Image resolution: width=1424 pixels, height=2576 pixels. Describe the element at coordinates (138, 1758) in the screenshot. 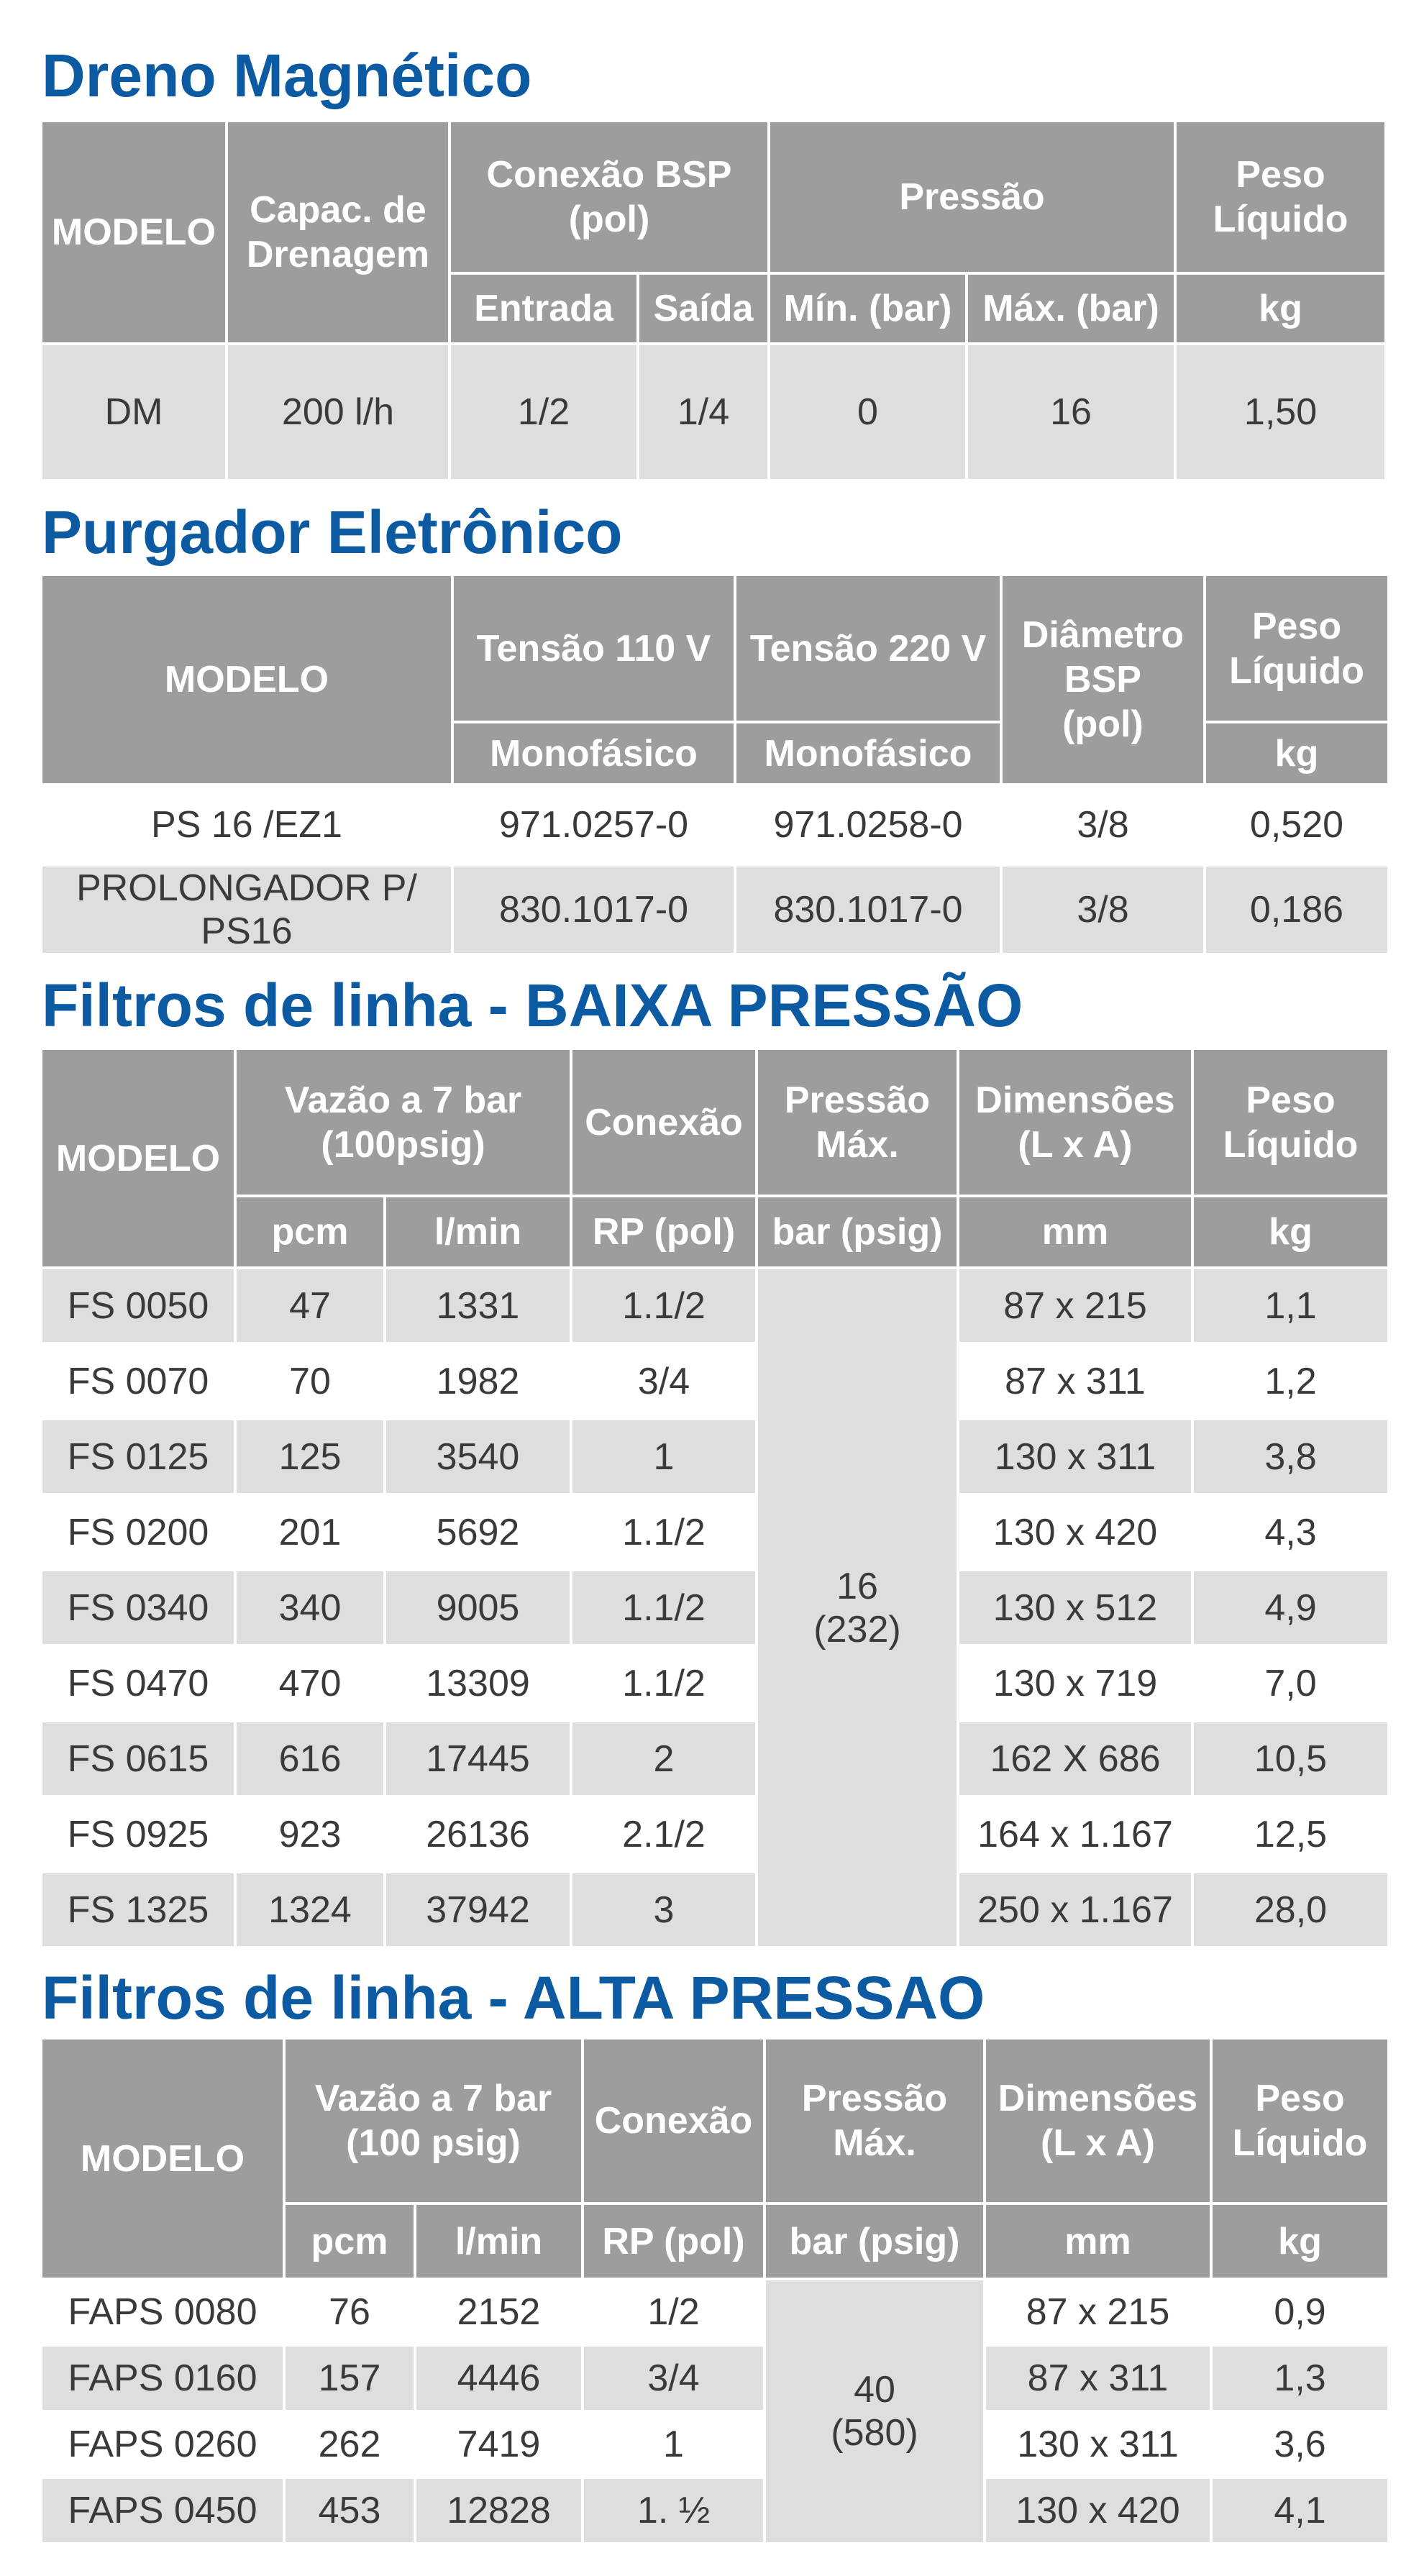

I see `cell-modelo: FS 0615` at that location.